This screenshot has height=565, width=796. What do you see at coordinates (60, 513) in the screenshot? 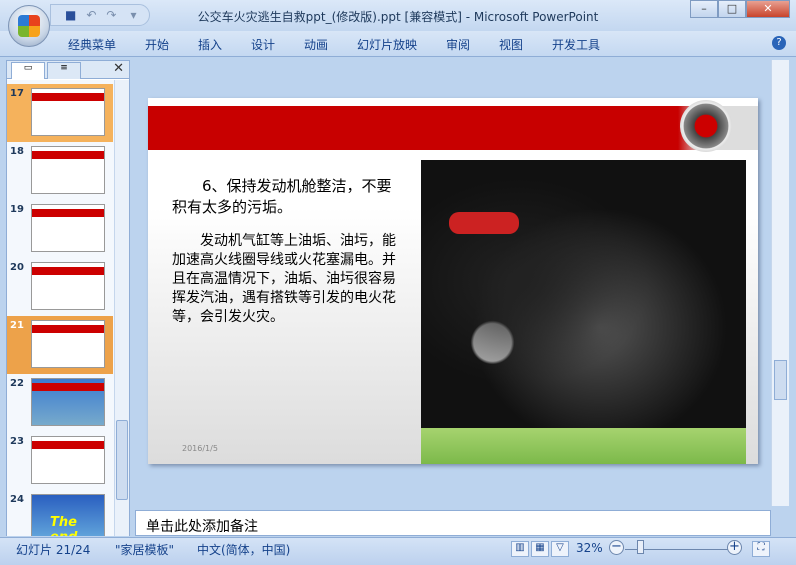
I see `slide-thumbnail: 24The end` at bounding box center [60, 513].